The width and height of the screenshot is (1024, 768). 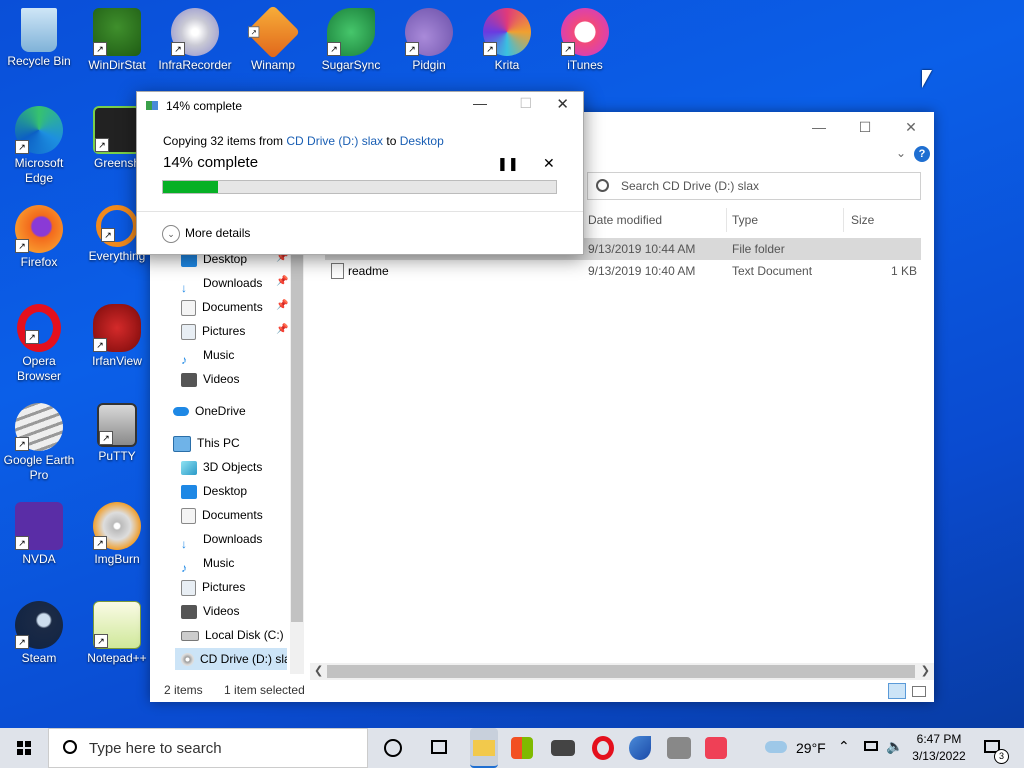 What do you see at coordinates (925, 670) in the screenshot?
I see `scroll-right-icon: ❯` at bounding box center [925, 670].